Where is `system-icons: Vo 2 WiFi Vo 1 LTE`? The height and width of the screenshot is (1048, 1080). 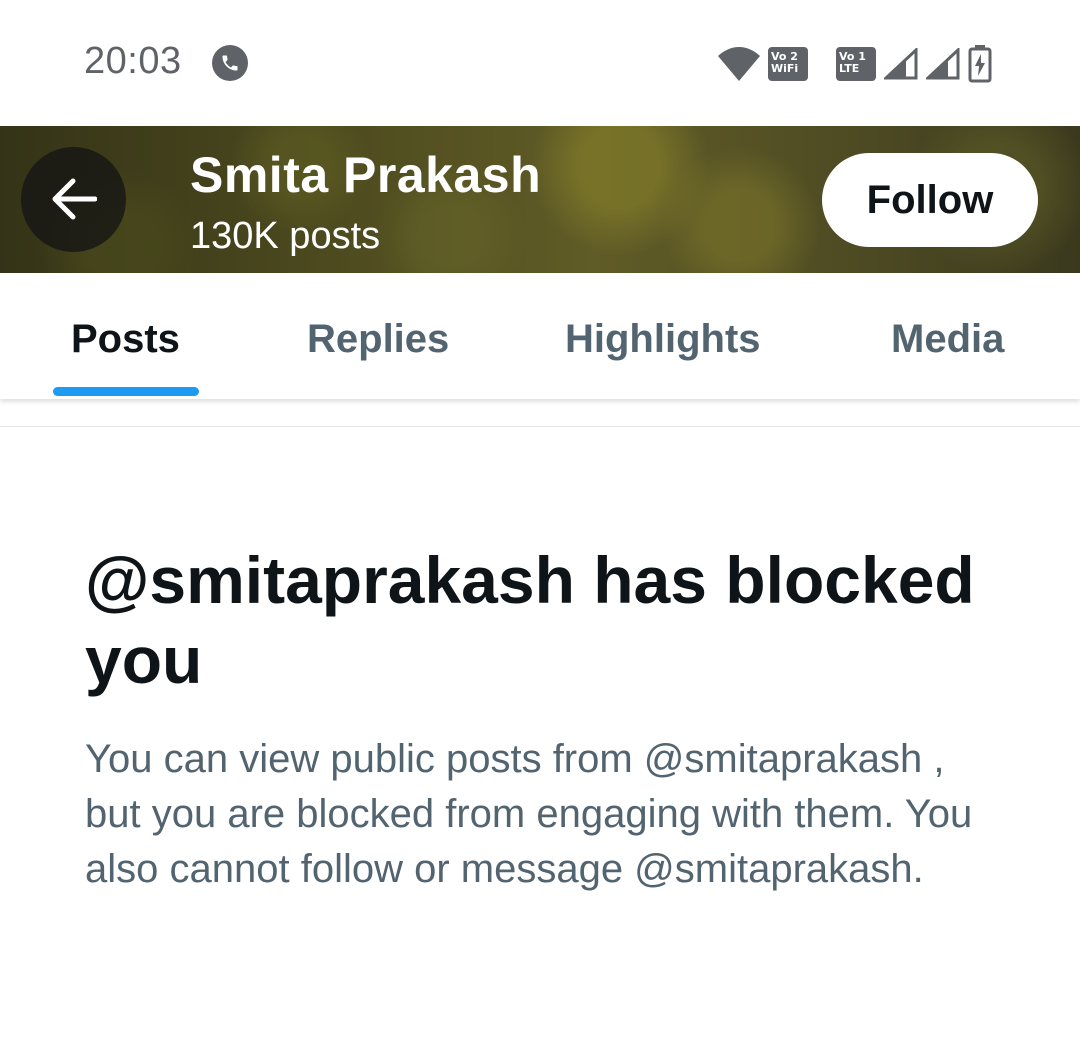
system-icons: Vo 2 WiFi Vo 1 LTE is located at coordinates (855, 64).